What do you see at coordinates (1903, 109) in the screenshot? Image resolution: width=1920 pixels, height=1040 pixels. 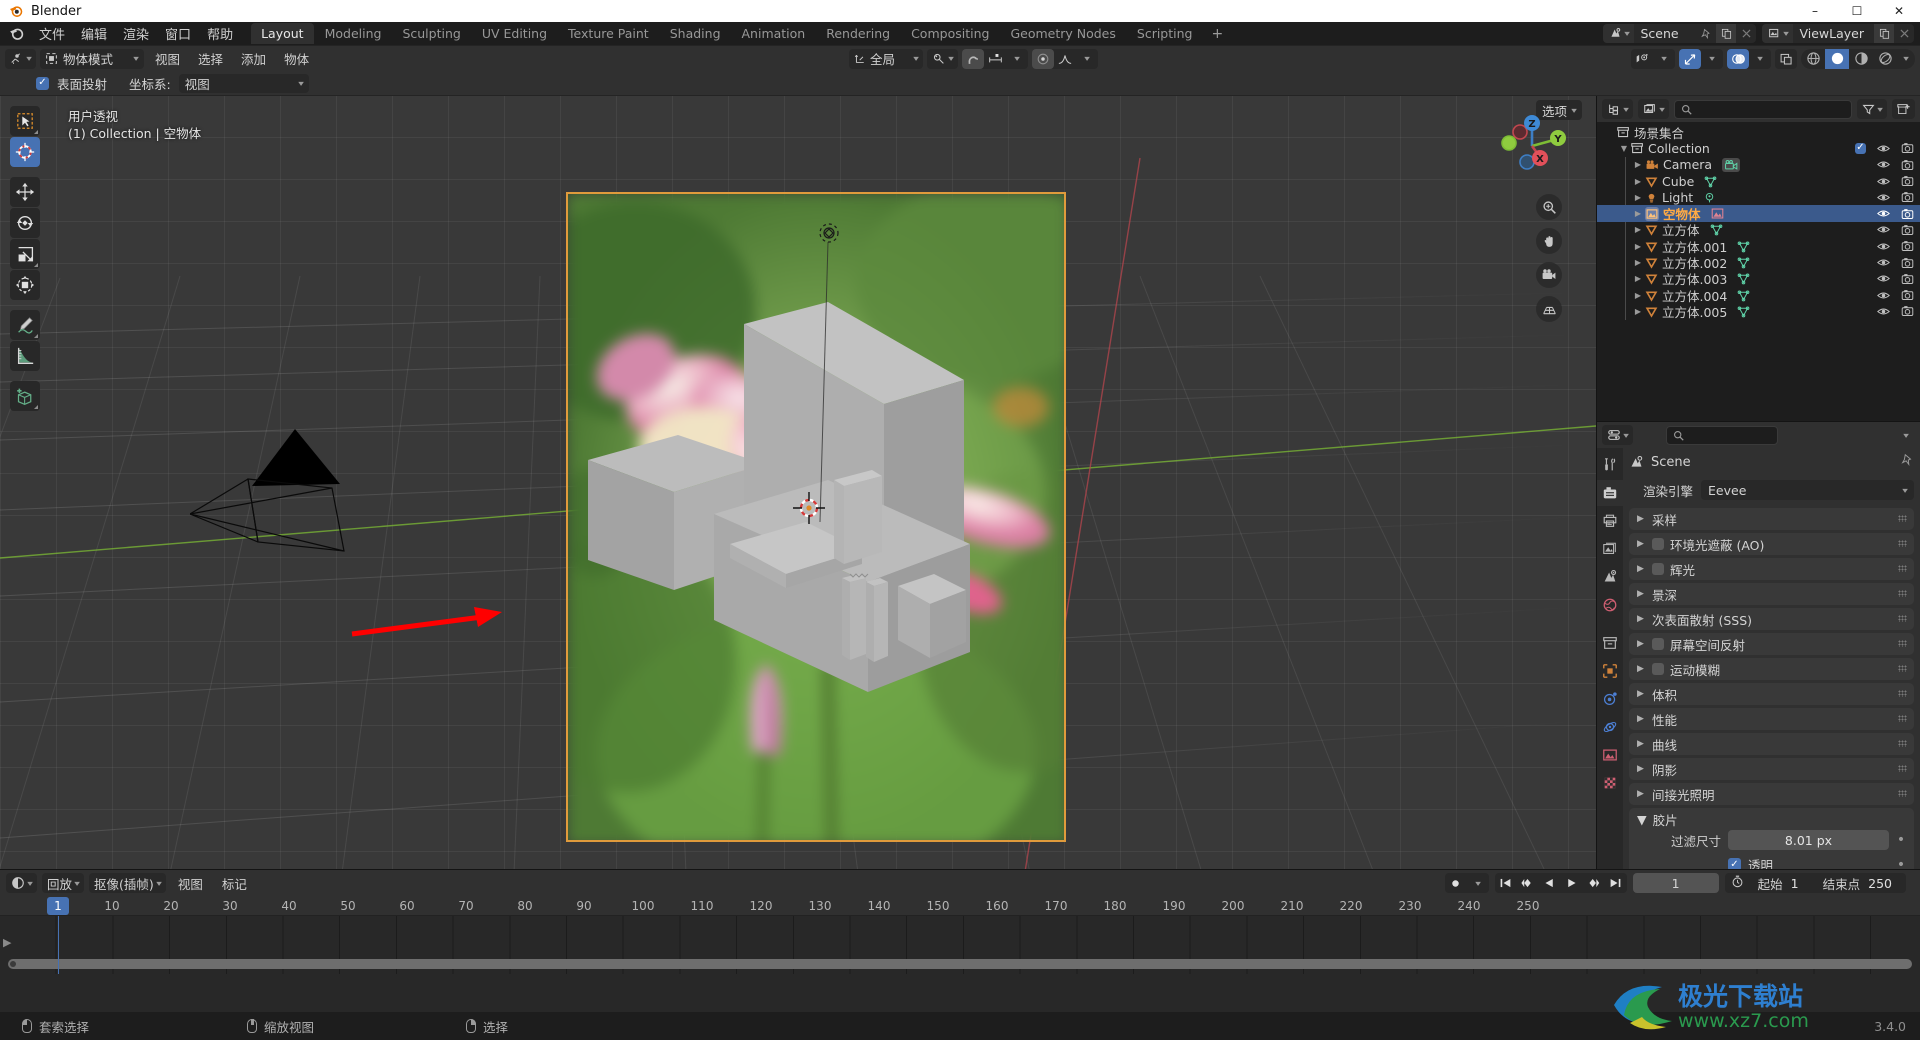 I see `outliner-new-collection-button` at bounding box center [1903, 109].